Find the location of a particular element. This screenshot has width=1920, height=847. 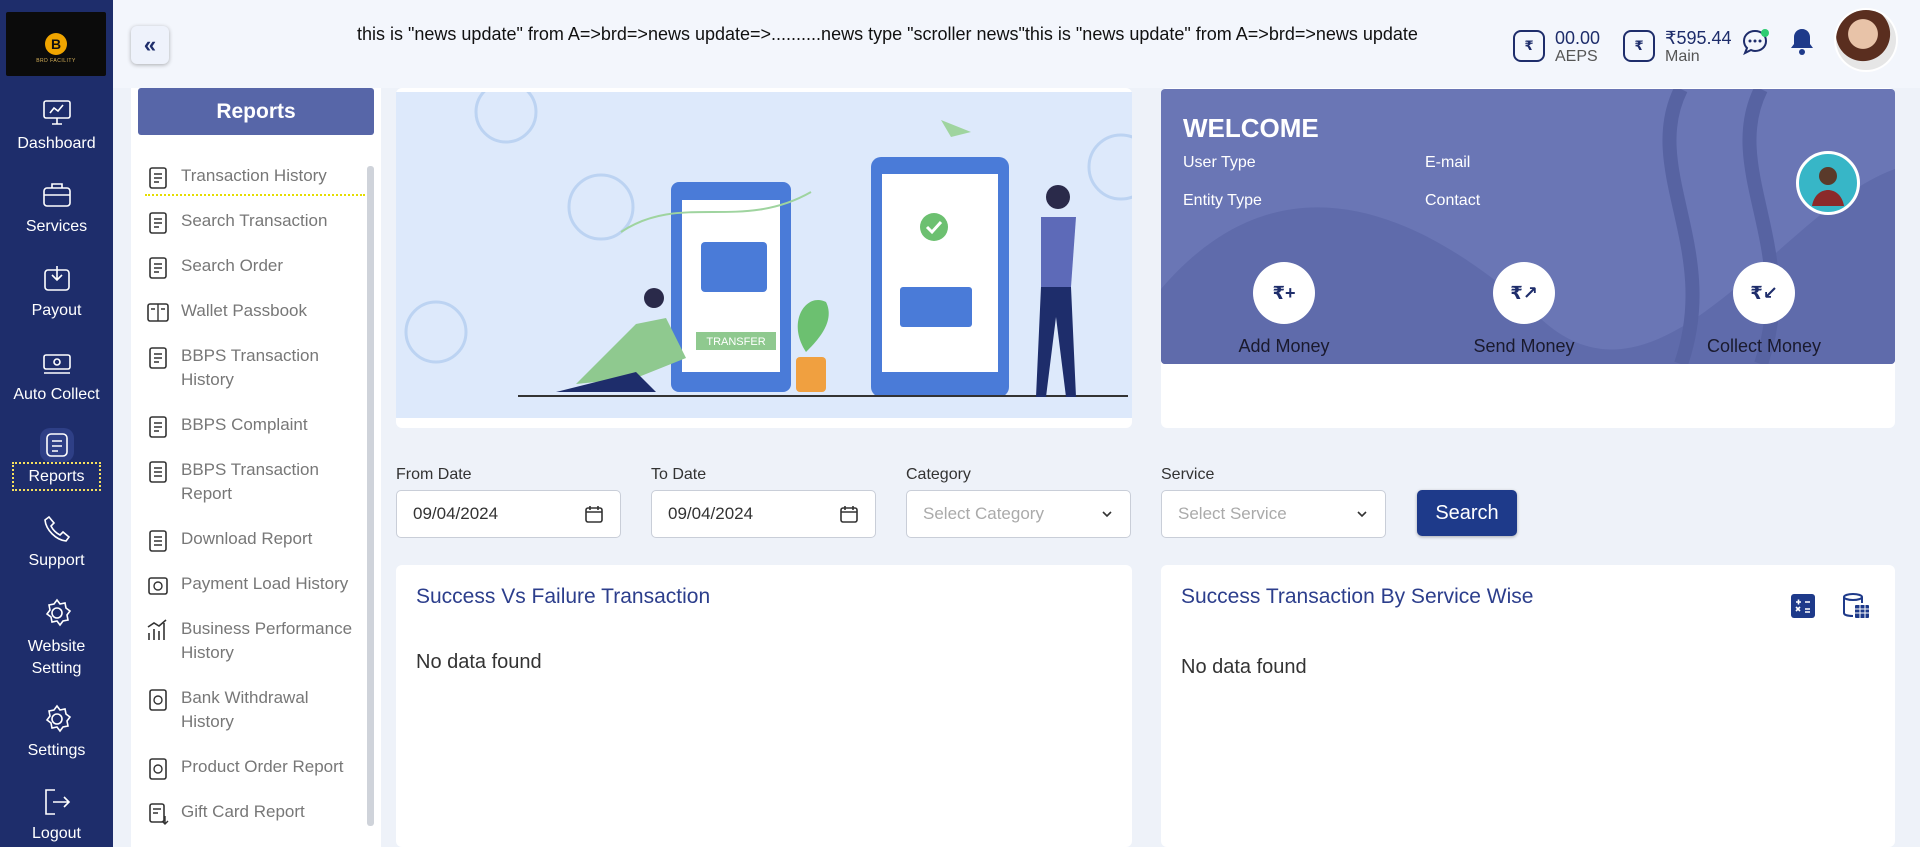

nav-label: Auto Collect is located at coordinates (56, 394).